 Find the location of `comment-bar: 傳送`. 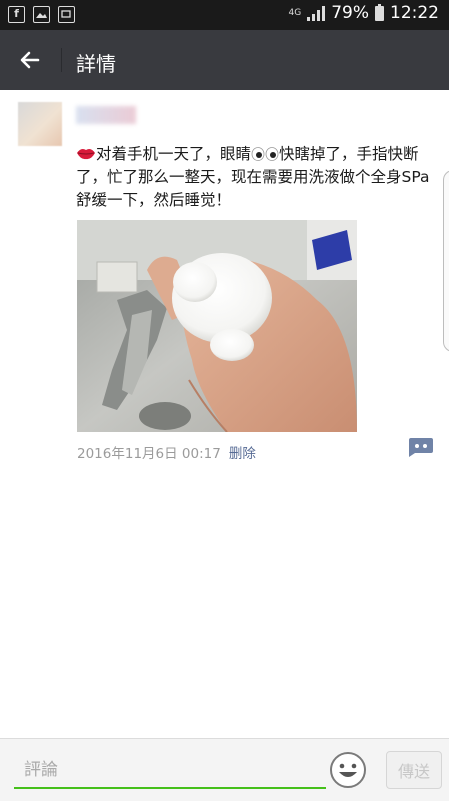

comment-bar: 傳送 is located at coordinates (224, 769).